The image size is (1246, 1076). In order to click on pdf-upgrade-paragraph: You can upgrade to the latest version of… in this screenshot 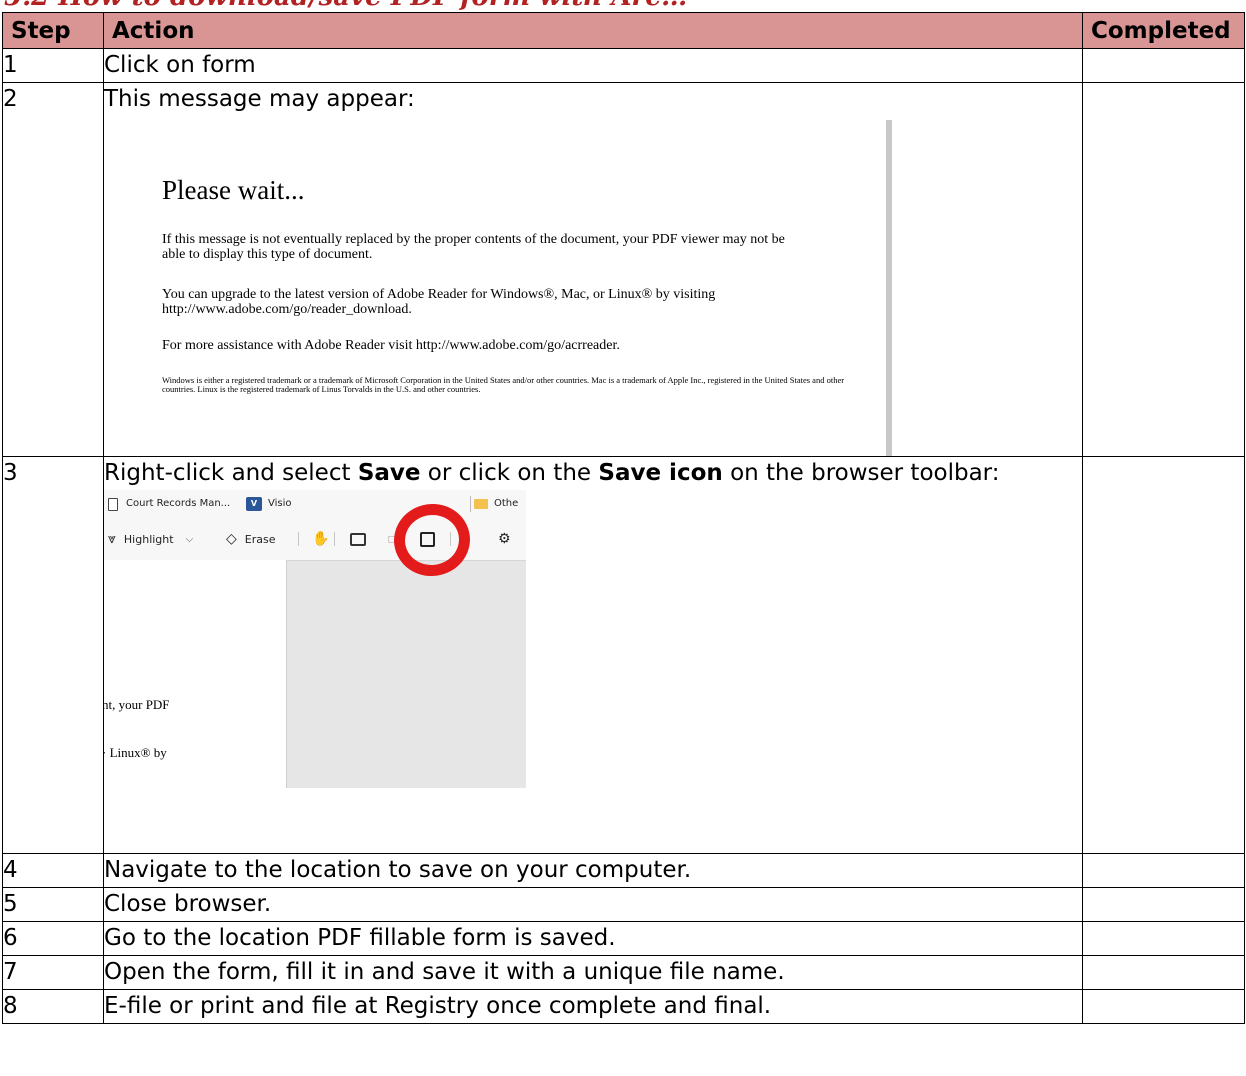, I will do `click(439, 302)`.